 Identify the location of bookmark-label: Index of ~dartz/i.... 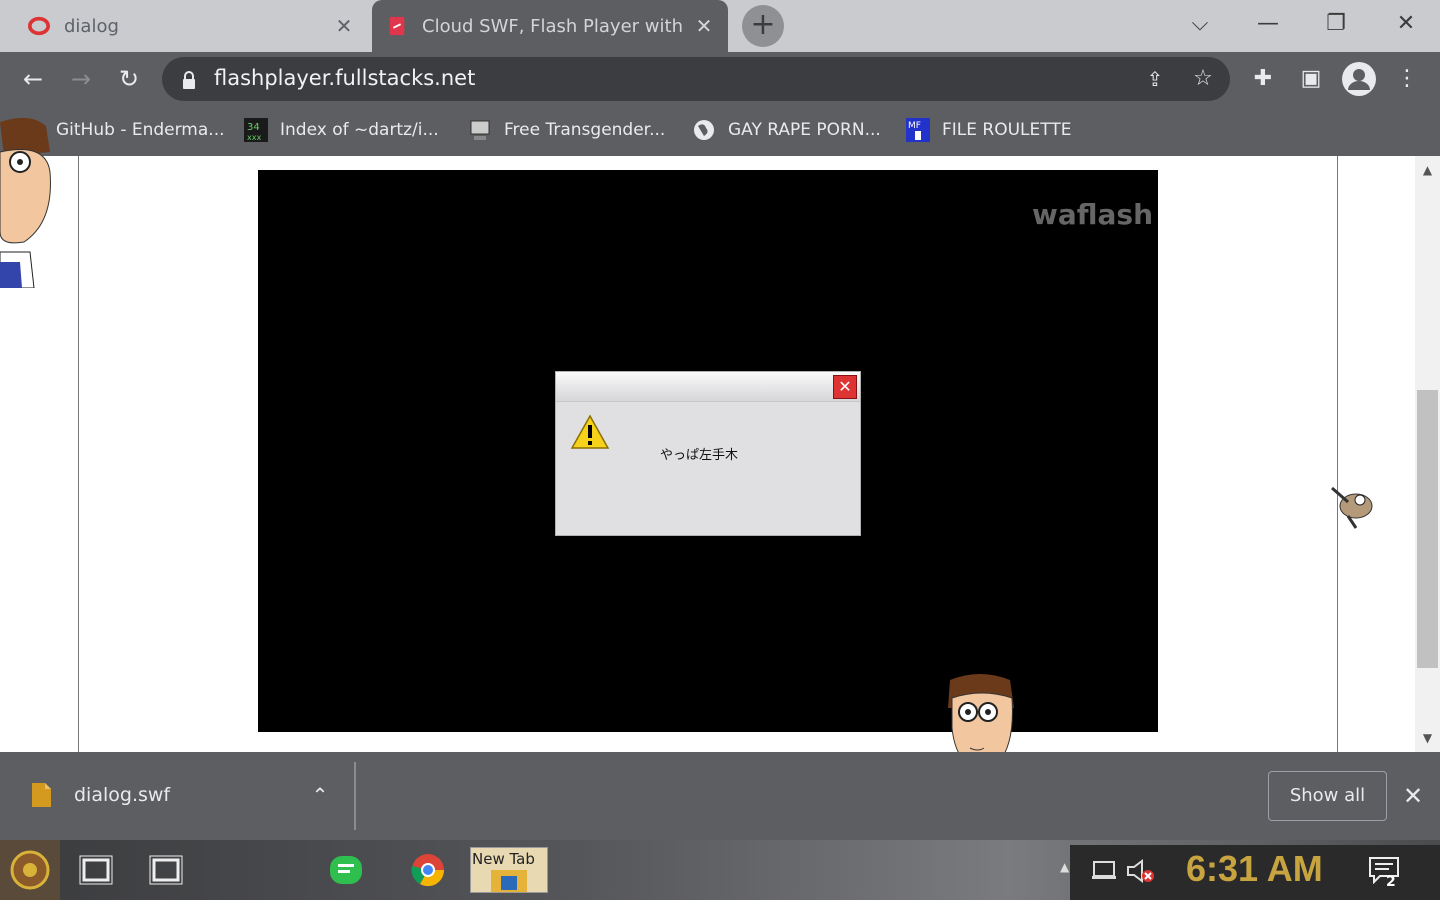
(359, 130).